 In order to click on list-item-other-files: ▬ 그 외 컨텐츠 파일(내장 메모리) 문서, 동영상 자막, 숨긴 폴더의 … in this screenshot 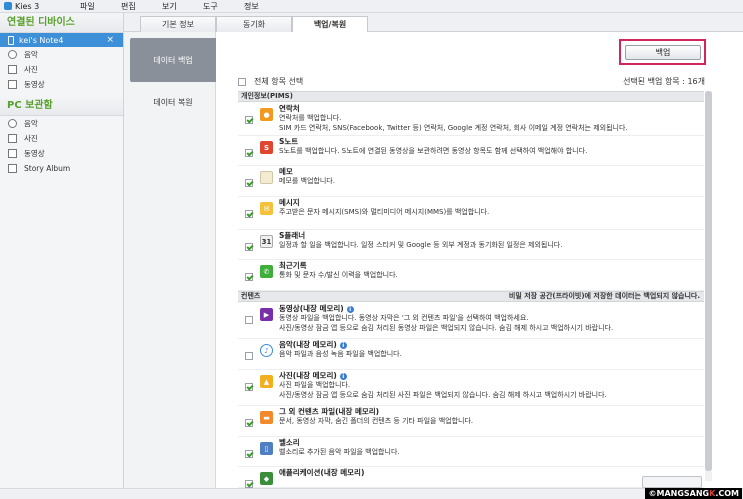, I will do `click(471, 421)`.